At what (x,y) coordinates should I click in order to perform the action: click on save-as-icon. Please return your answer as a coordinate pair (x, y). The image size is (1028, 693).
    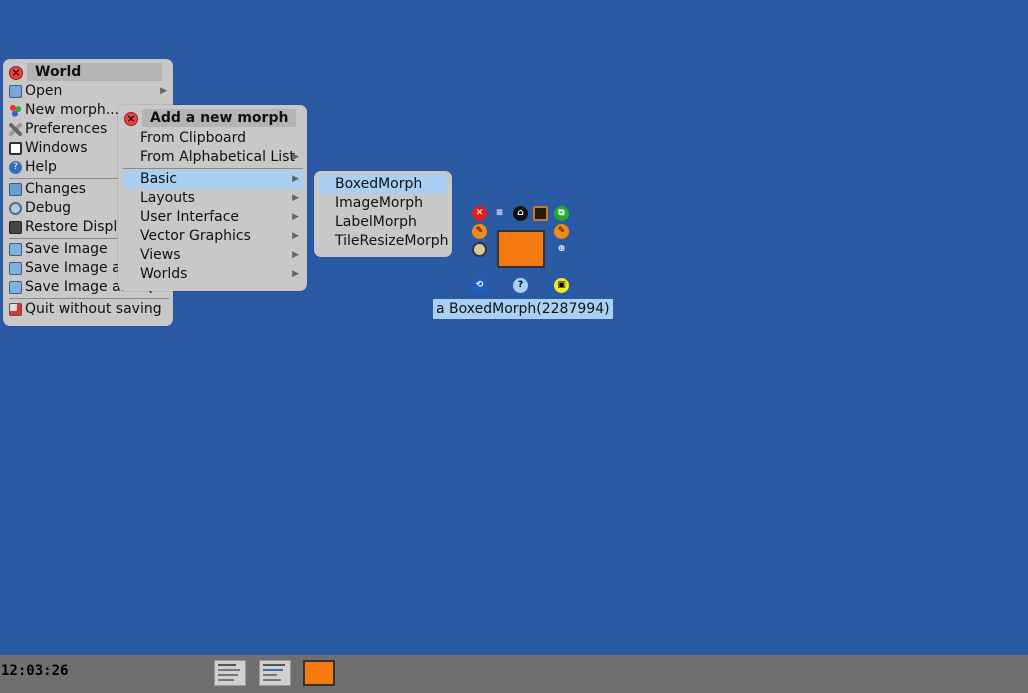
    Looking at the image, I should click on (15, 268).